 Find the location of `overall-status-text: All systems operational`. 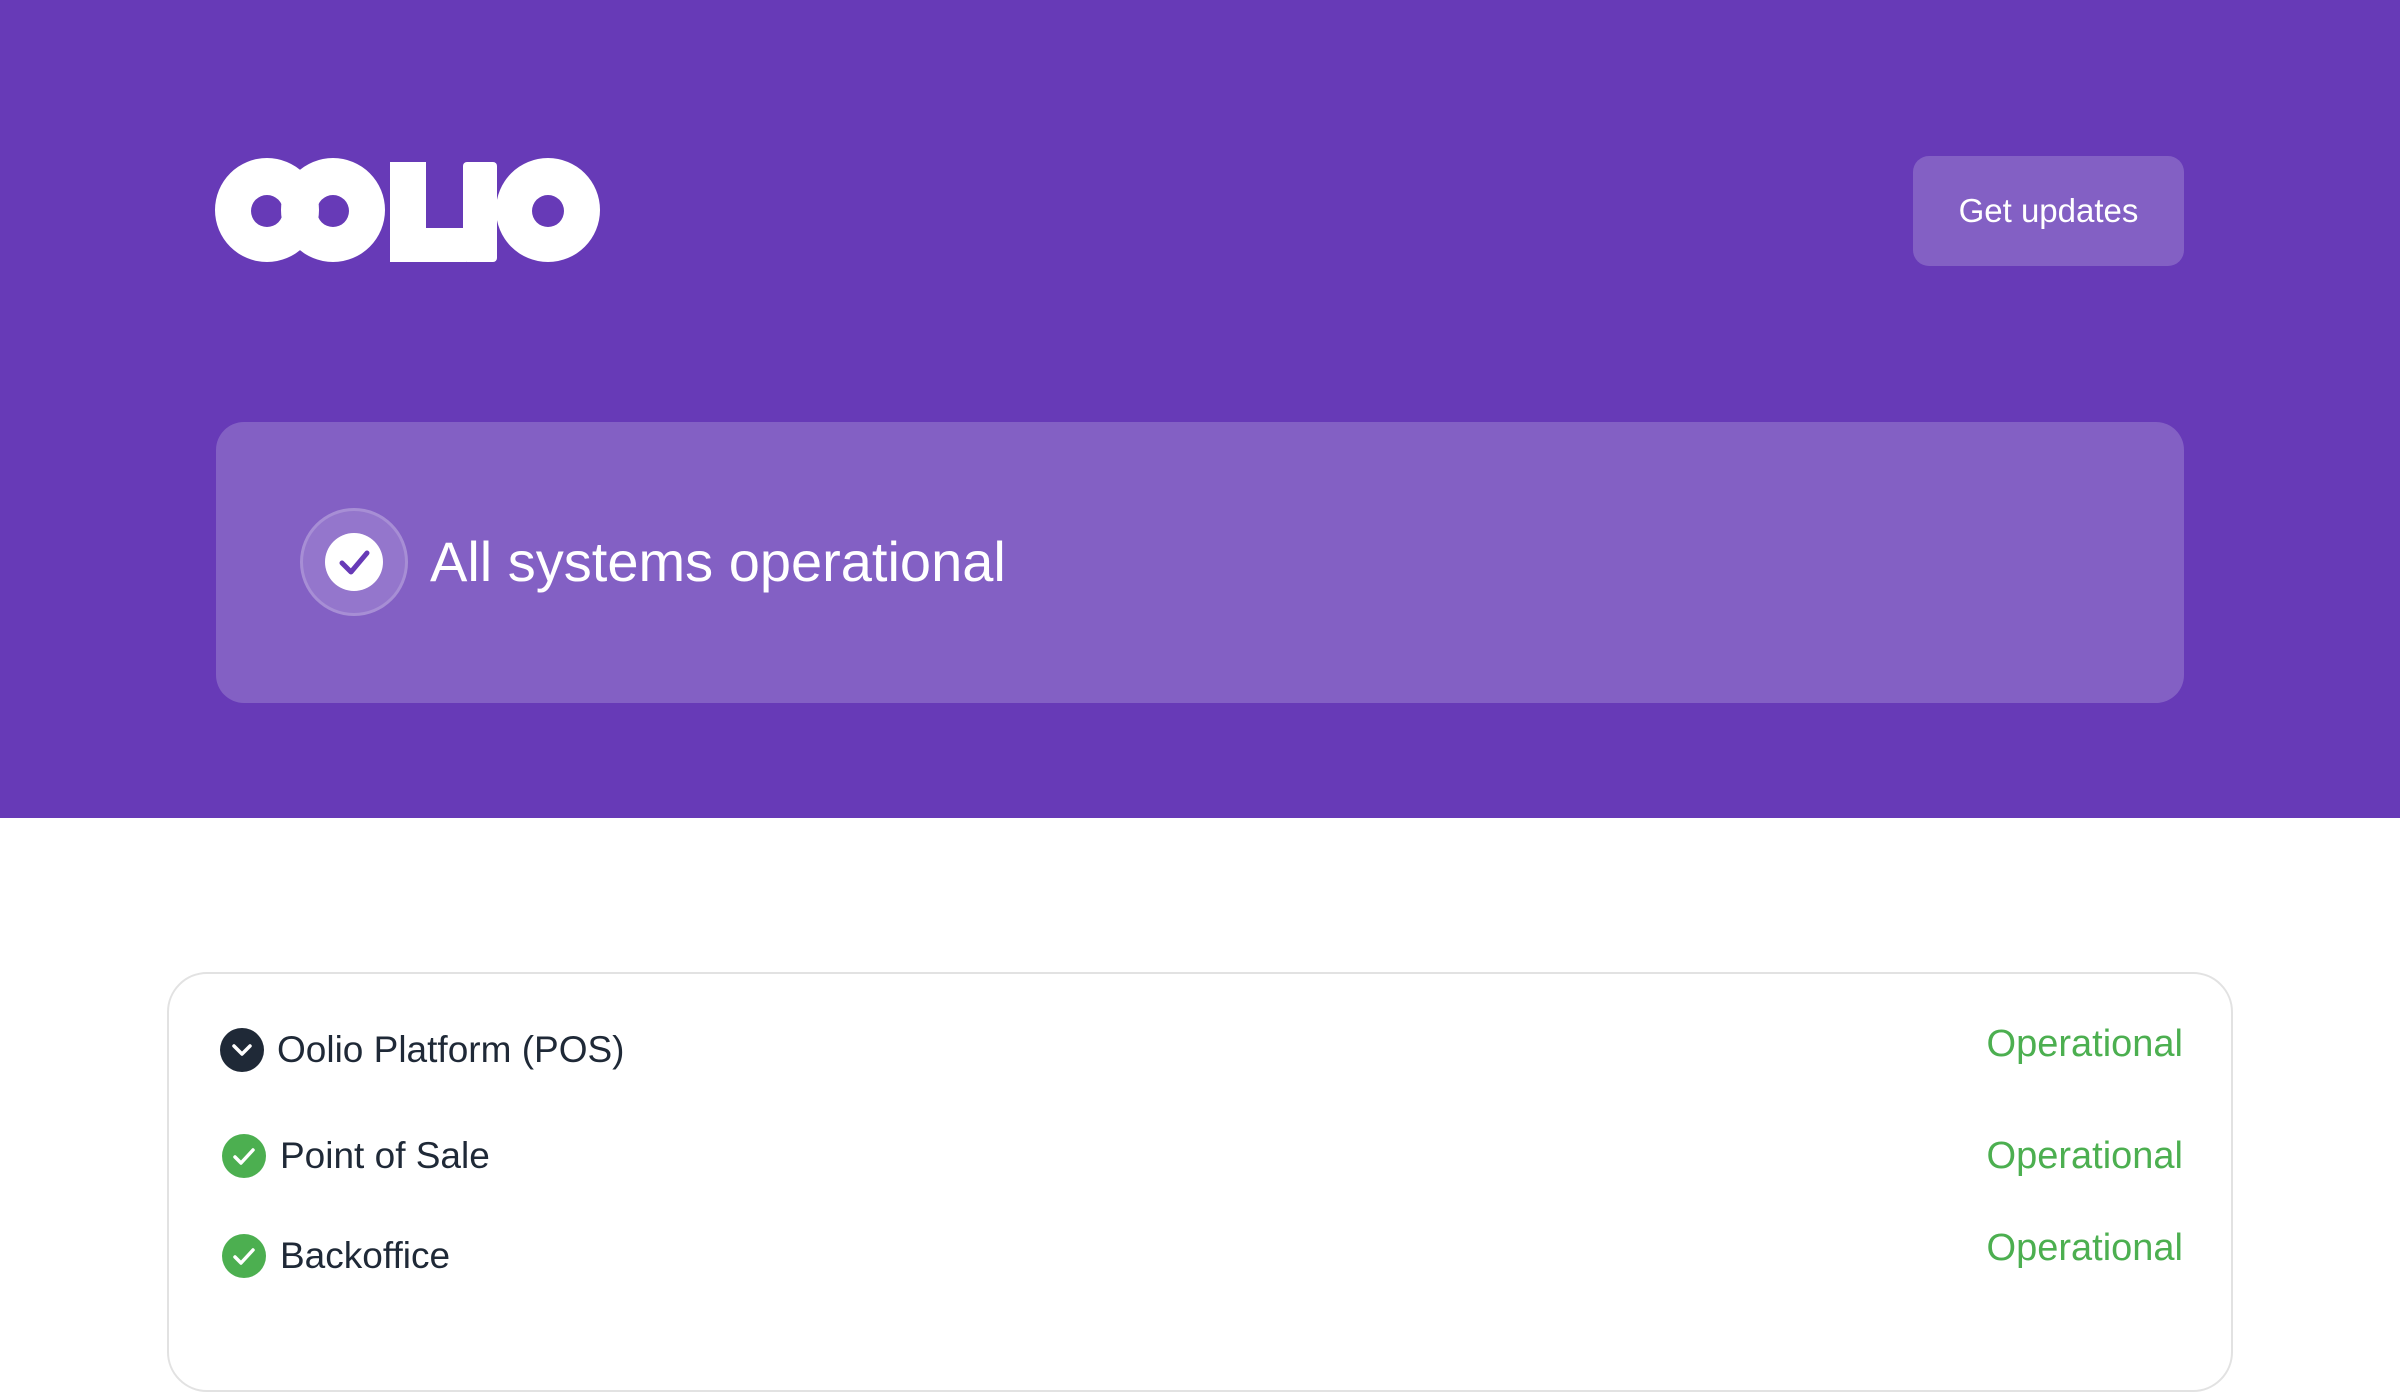

overall-status-text: All systems operational is located at coordinates (718, 561).